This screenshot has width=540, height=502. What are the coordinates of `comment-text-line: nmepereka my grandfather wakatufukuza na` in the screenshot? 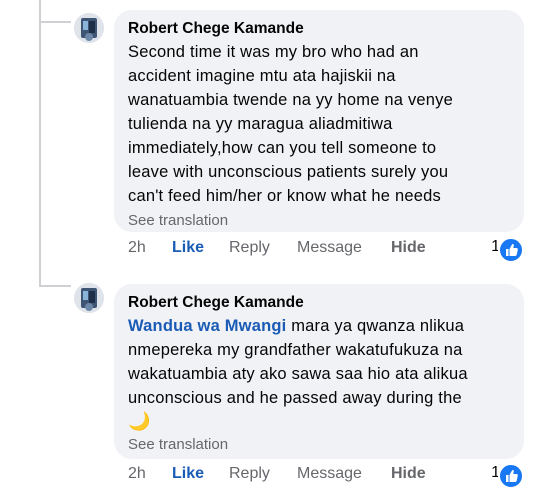 It's located at (295, 350).